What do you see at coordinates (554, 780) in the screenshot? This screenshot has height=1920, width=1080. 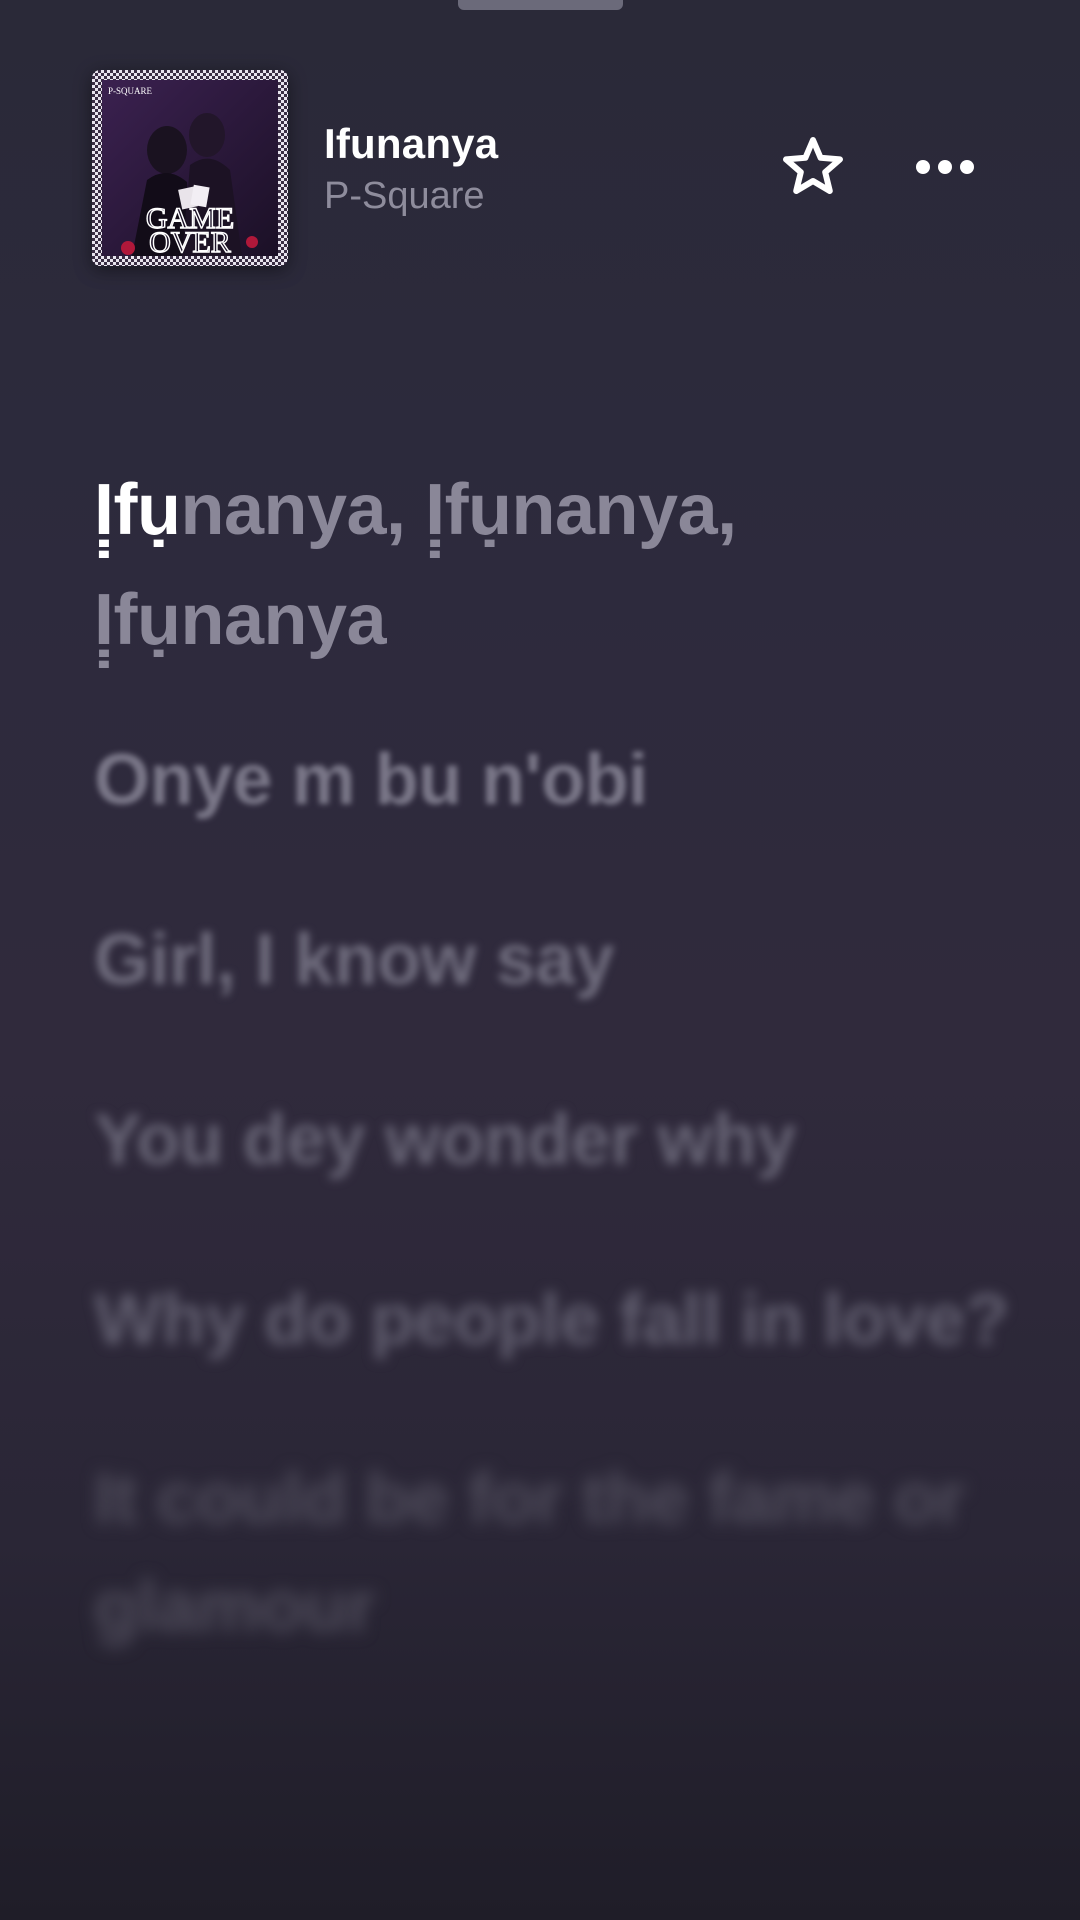 I see `lyric-line: Onye m bu n'obi` at bounding box center [554, 780].